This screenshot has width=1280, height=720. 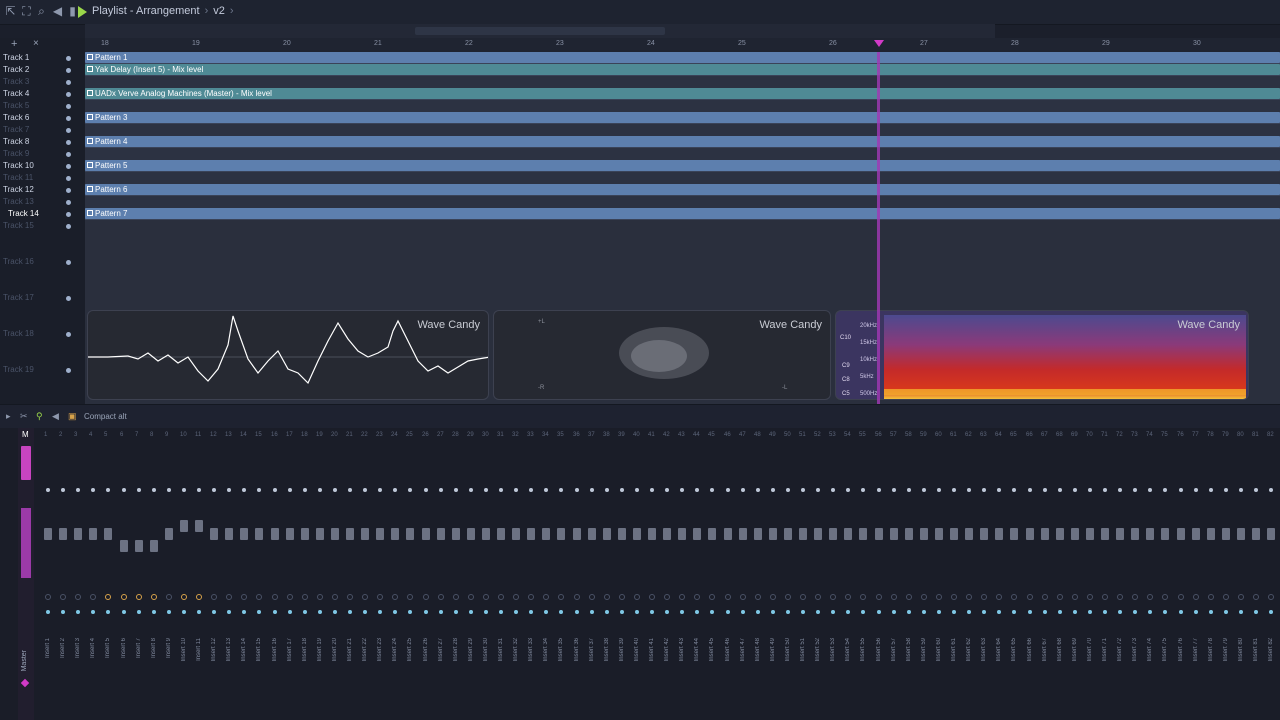 I want to click on track-name: Track 10, so click(x=18, y=165).